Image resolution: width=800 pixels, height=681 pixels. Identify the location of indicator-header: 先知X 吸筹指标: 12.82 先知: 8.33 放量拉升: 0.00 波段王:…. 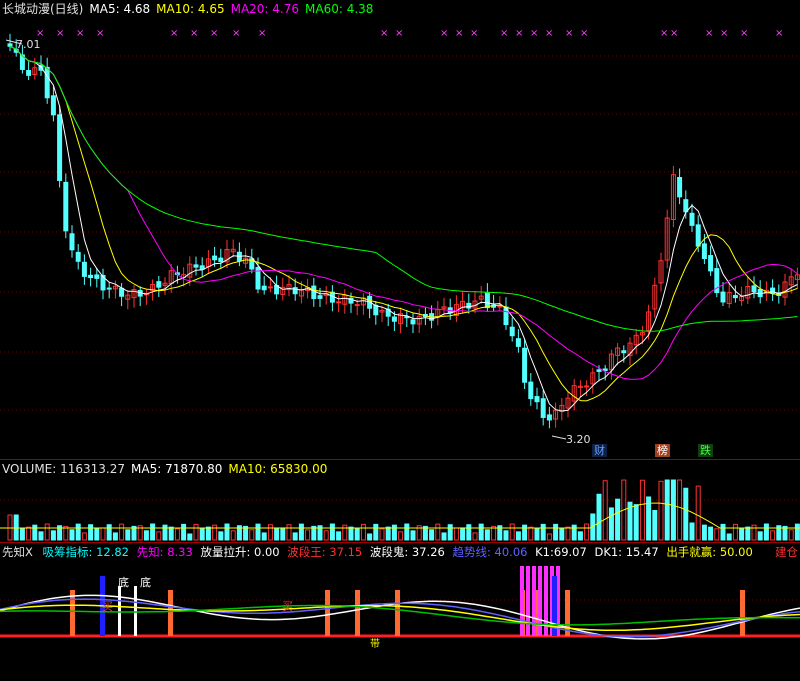
(379, 552).